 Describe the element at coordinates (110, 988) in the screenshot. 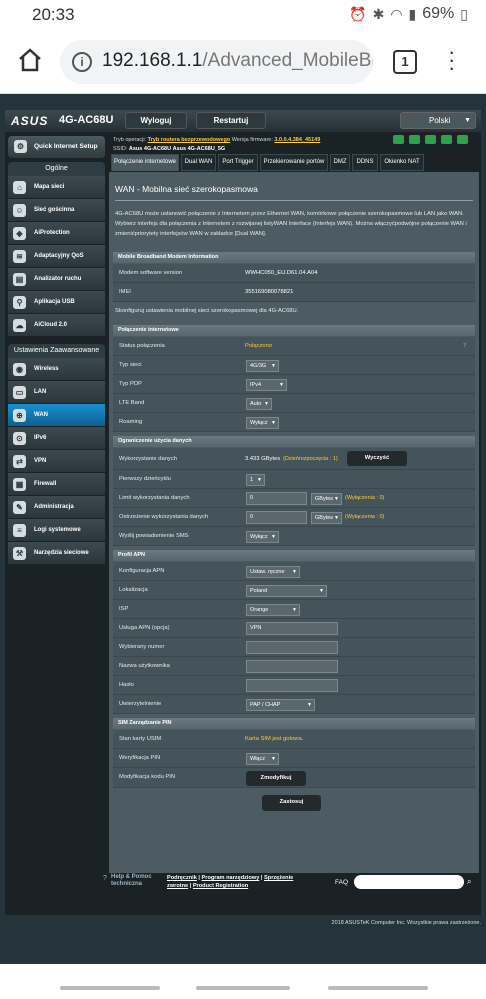

I see `nav-back-gesture` at that location.